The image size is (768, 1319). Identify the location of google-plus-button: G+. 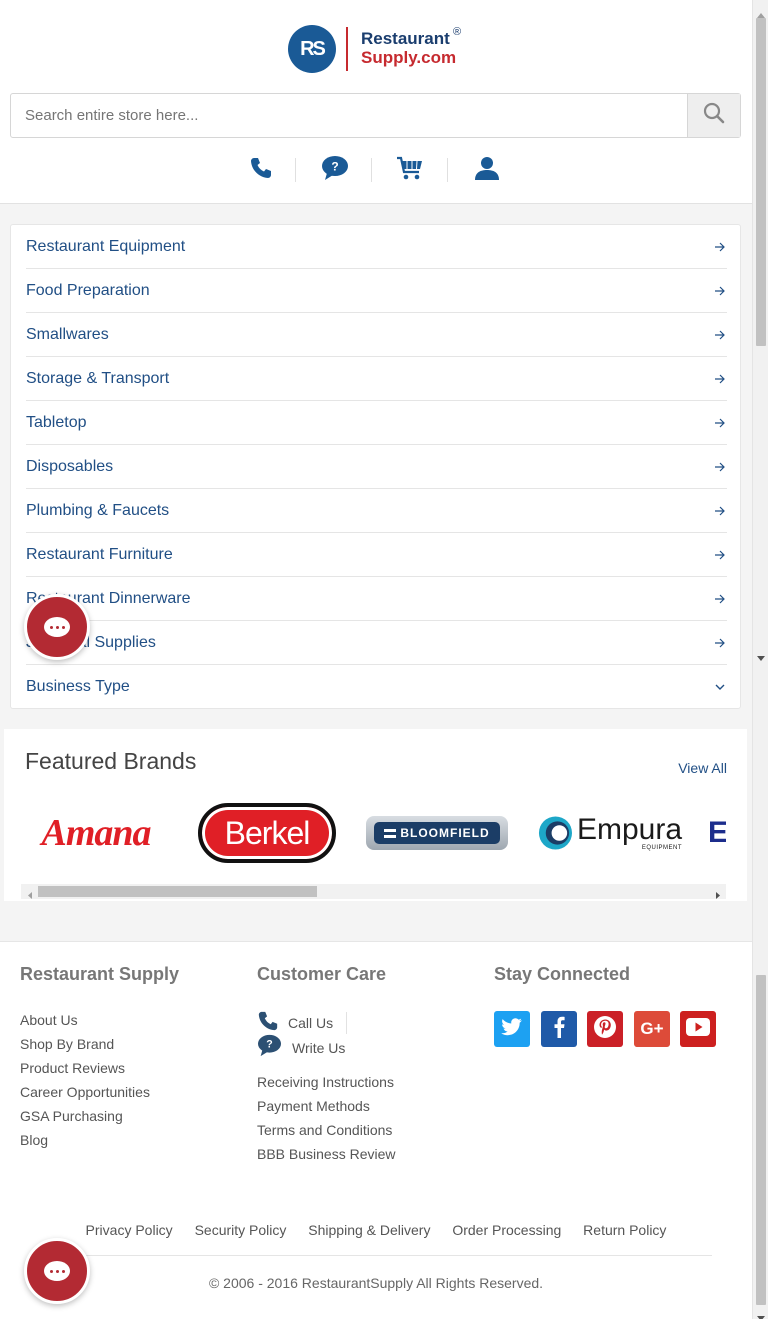
(652, 1029).